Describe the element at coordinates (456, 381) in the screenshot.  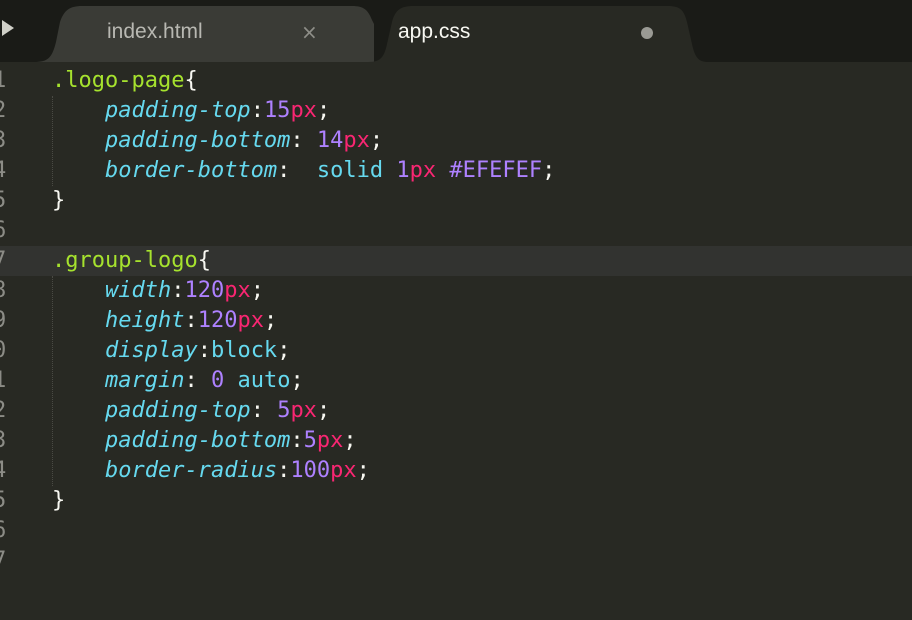
I see `code-line: 1 margin: 0 auto;` at that location.